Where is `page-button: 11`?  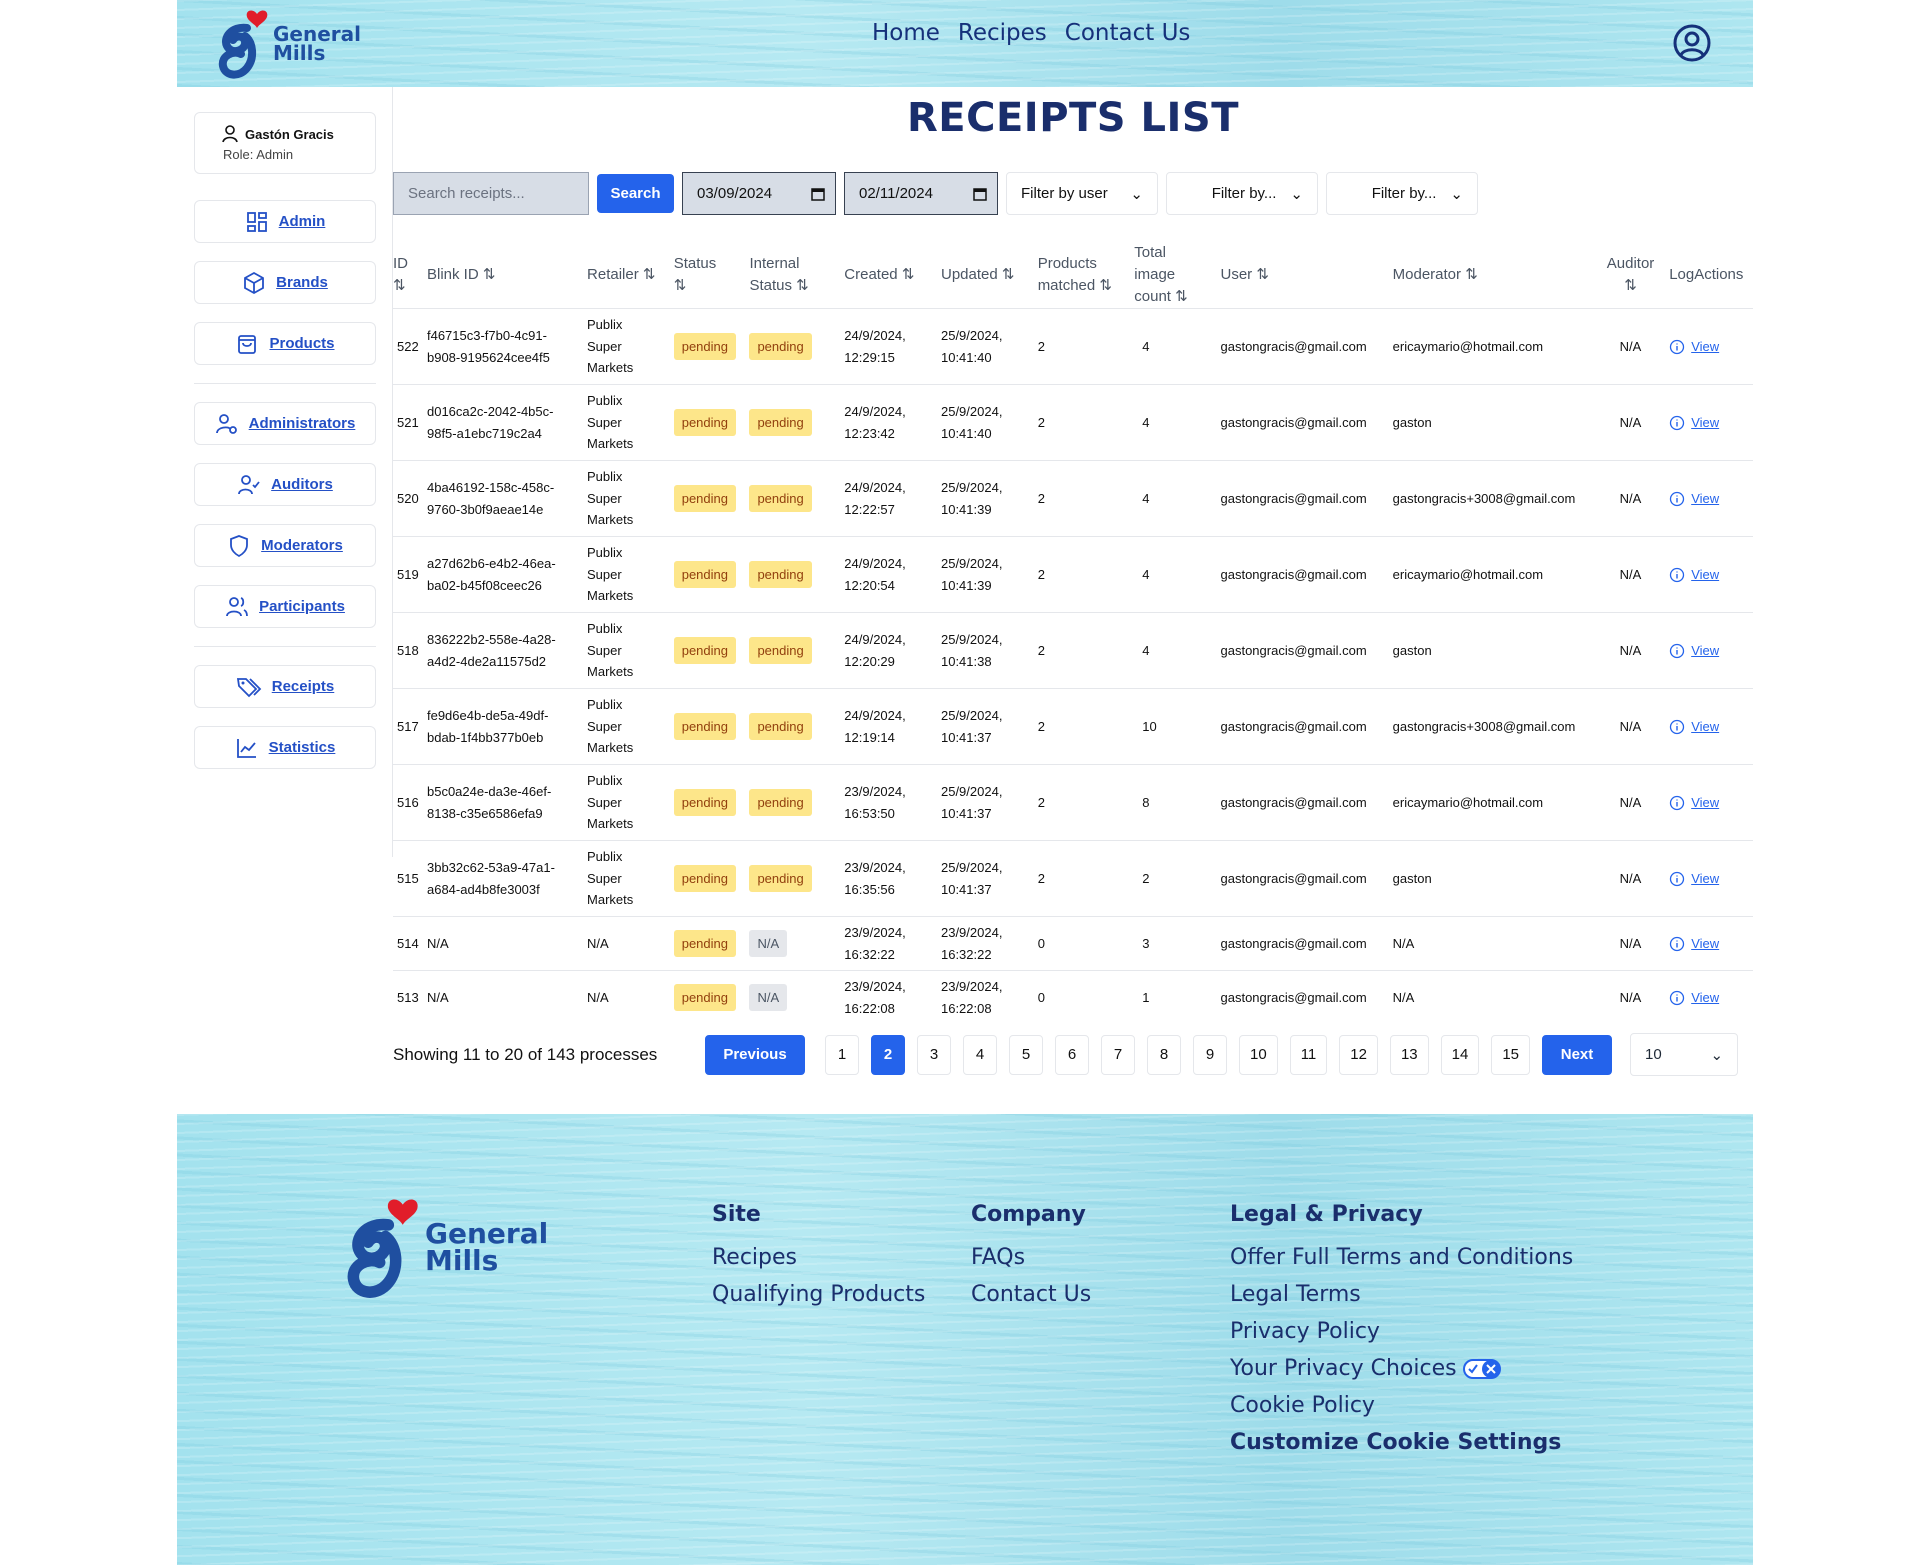 page-button: 11 is located at coordinates (1308, 1054).